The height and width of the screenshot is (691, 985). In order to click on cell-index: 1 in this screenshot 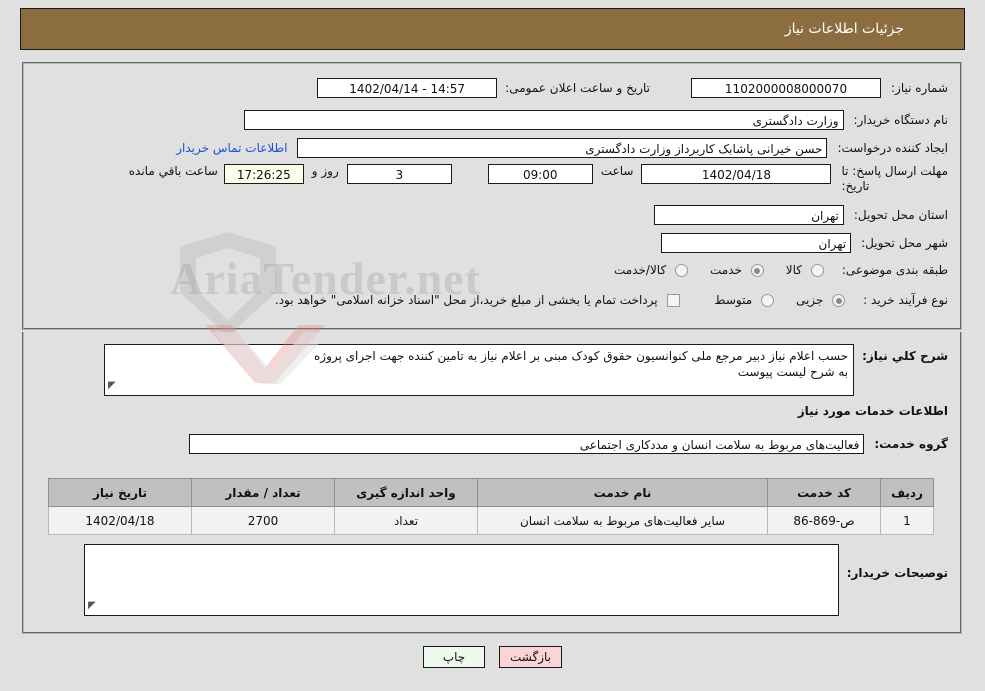, I will do `click(907, 520)`.